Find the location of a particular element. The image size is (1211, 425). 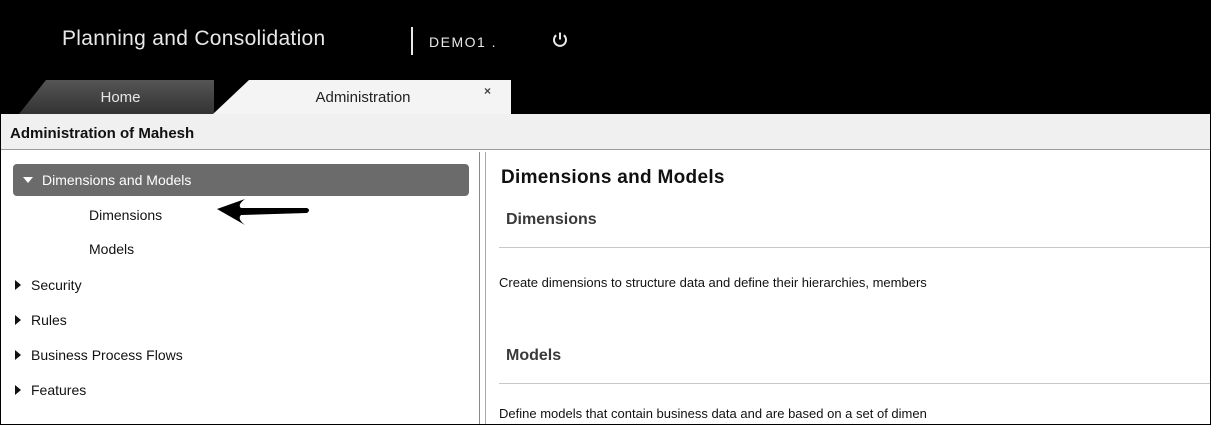

tab-close-icon: × is located at coordinates (487, 91).